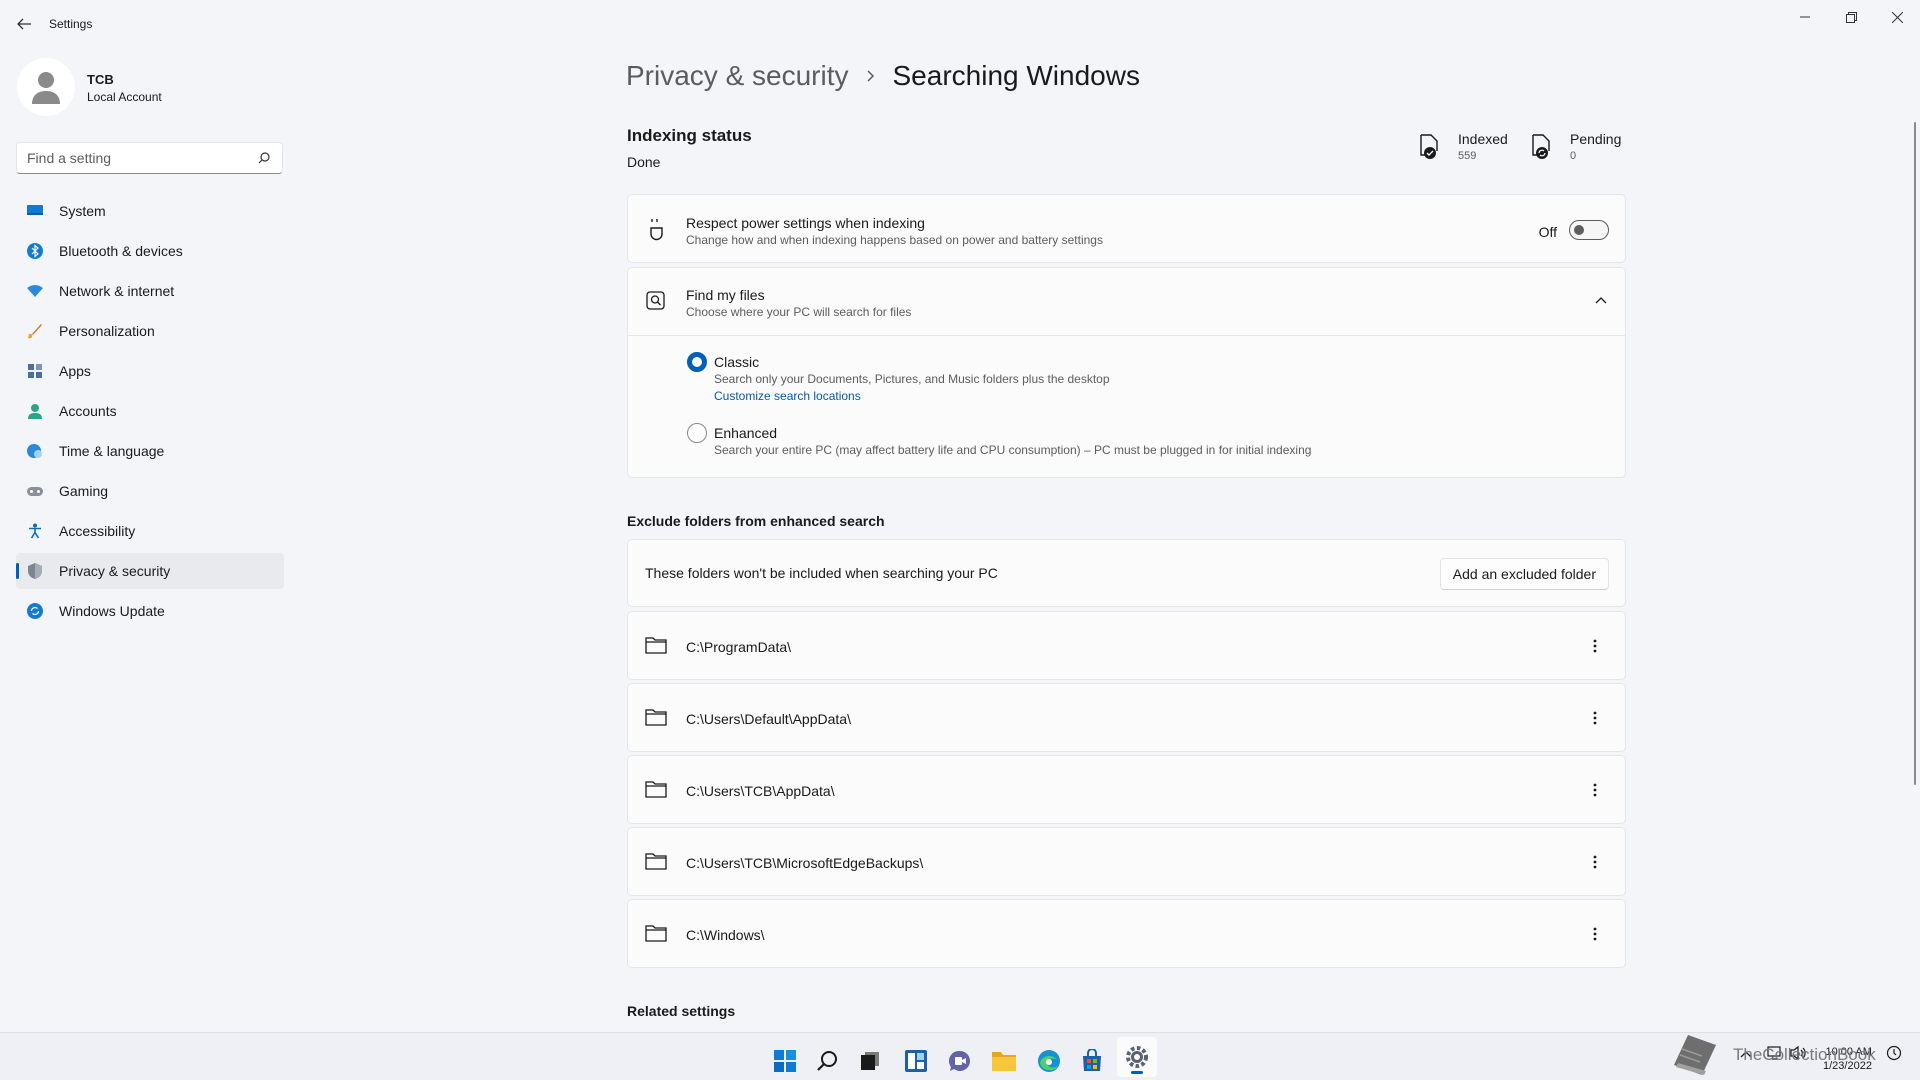 The height and width of the screenshot is (1080, 1920). What do you see at coordinates (1092, 1060) in the screenshot?
I see `store-button` at bounding box center [1092, 1060].